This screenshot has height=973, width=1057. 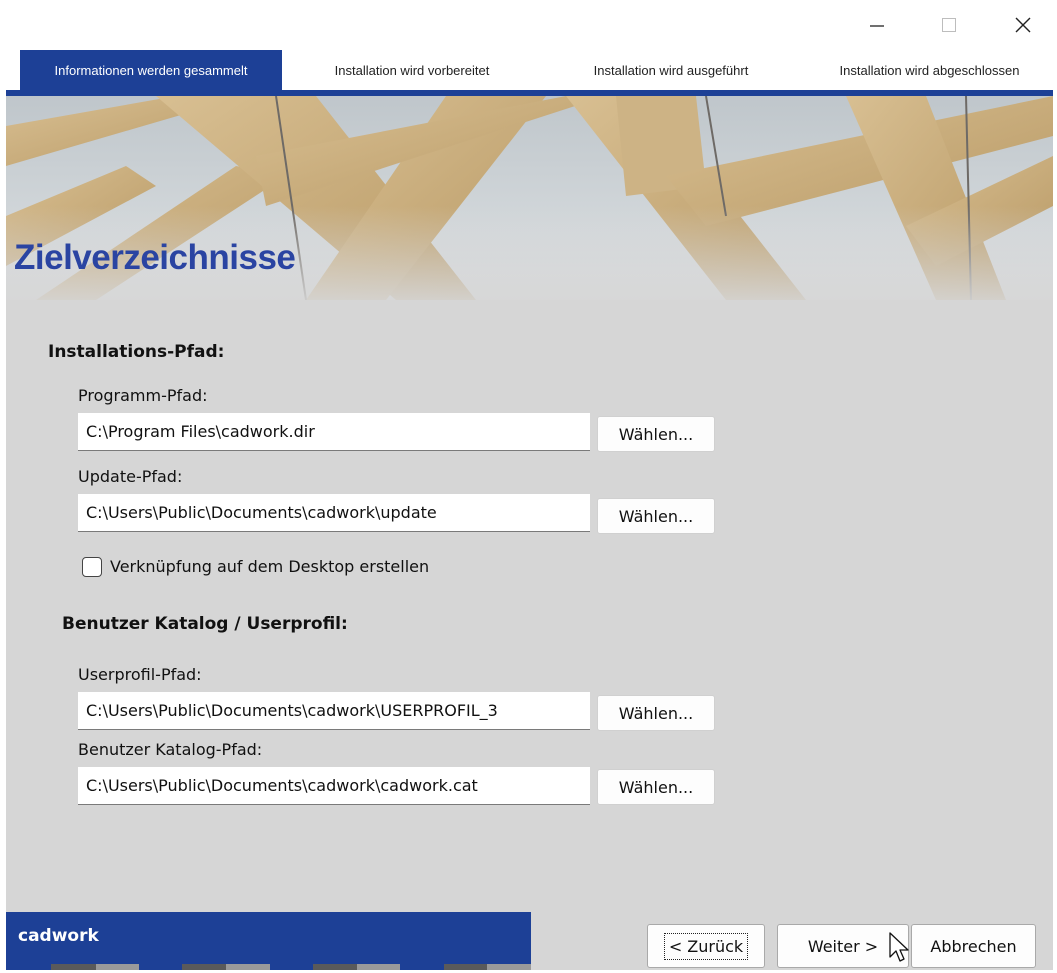 I want to click on back-button: < Zurück, so click(x=706, y=946).